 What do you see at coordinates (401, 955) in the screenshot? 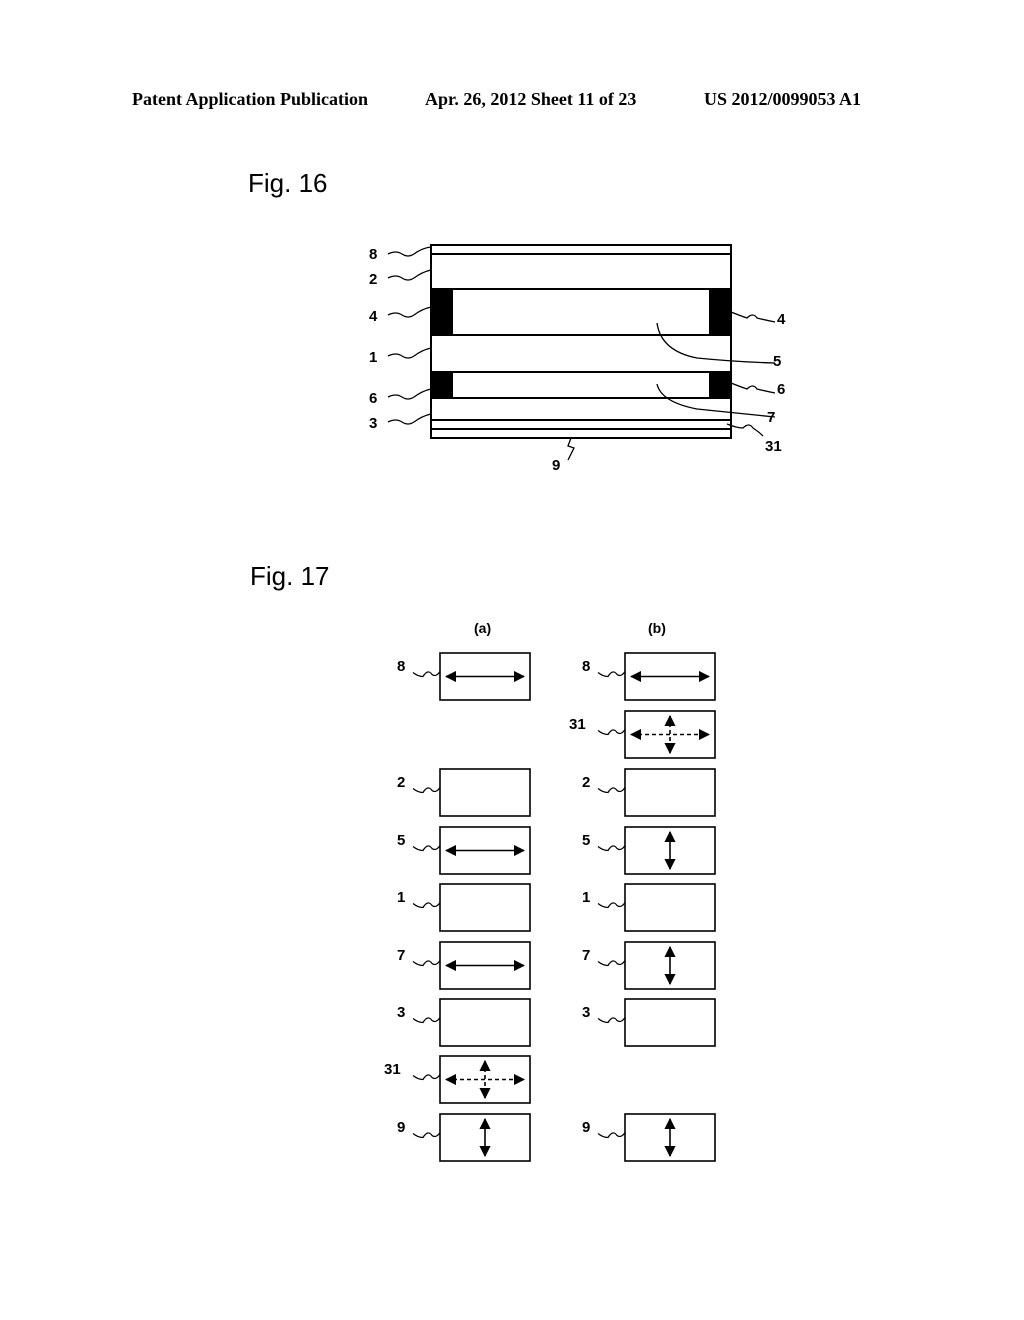
I see `fig17-label-a-7: 7` at bounding box center [401, 955].